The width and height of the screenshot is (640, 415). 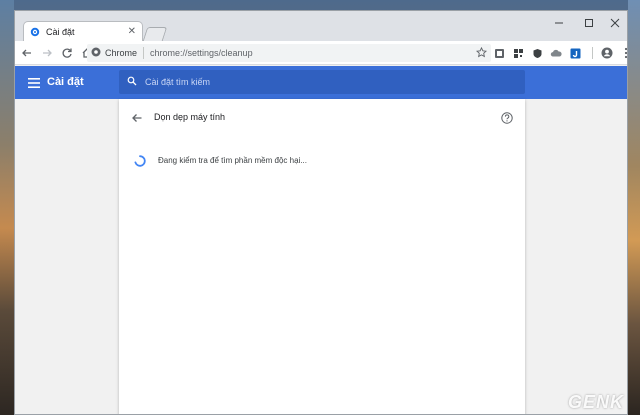 I want to click on settings-title: Cài đặt, so click(x=65, y=82).